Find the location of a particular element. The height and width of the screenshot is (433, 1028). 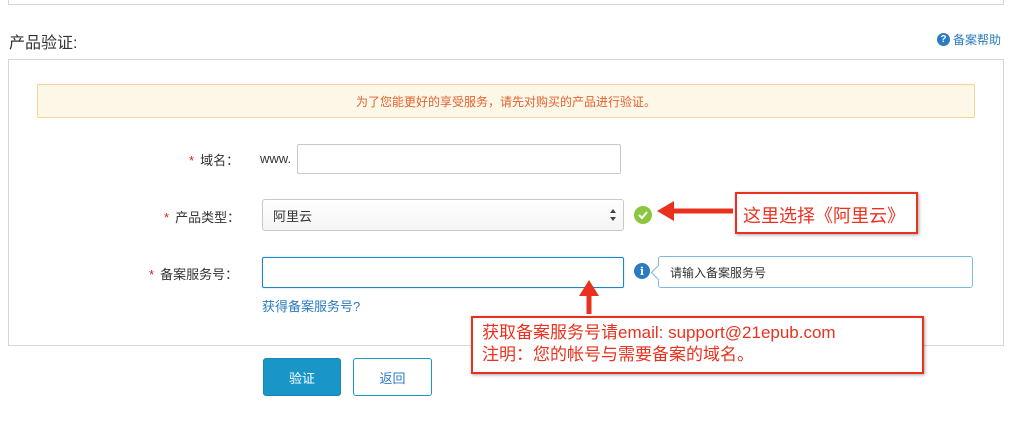

select-hint-annotation: 这里选择《阿里云》 is located at coordinates (826, 213).